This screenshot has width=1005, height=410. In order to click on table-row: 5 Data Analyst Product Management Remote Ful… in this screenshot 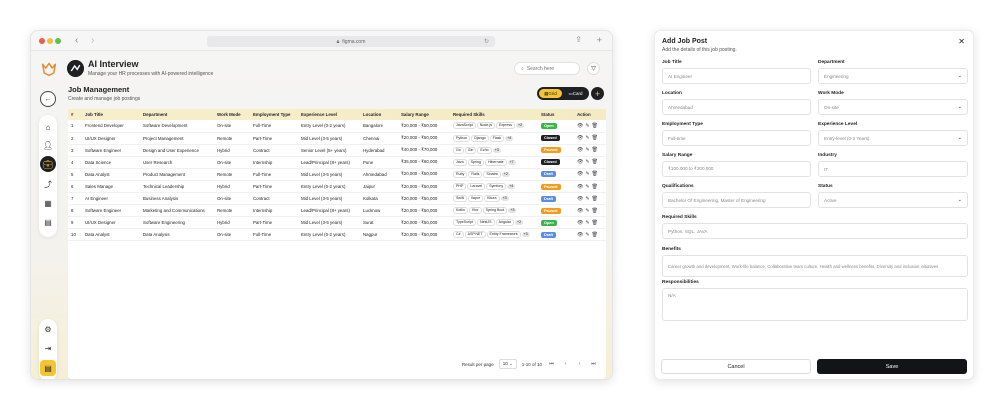, I will do `click(337, 174)`.